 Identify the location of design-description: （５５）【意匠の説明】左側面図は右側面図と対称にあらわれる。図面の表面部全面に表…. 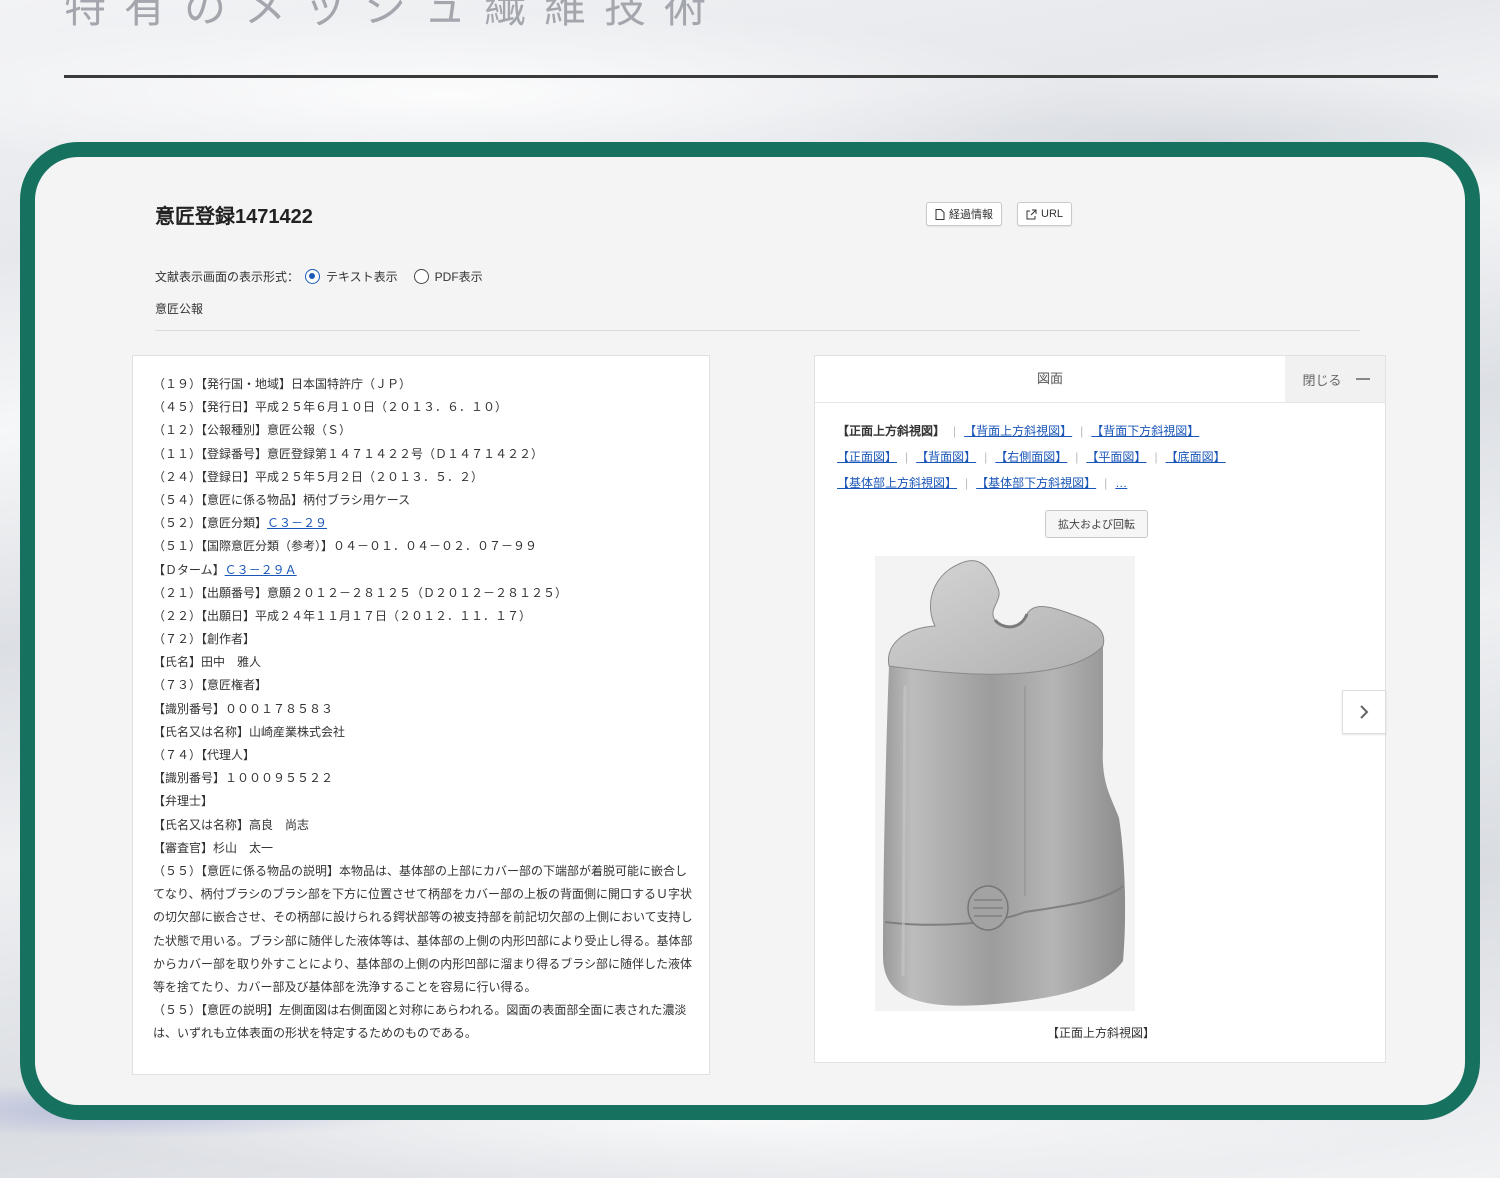
(420, 1022).